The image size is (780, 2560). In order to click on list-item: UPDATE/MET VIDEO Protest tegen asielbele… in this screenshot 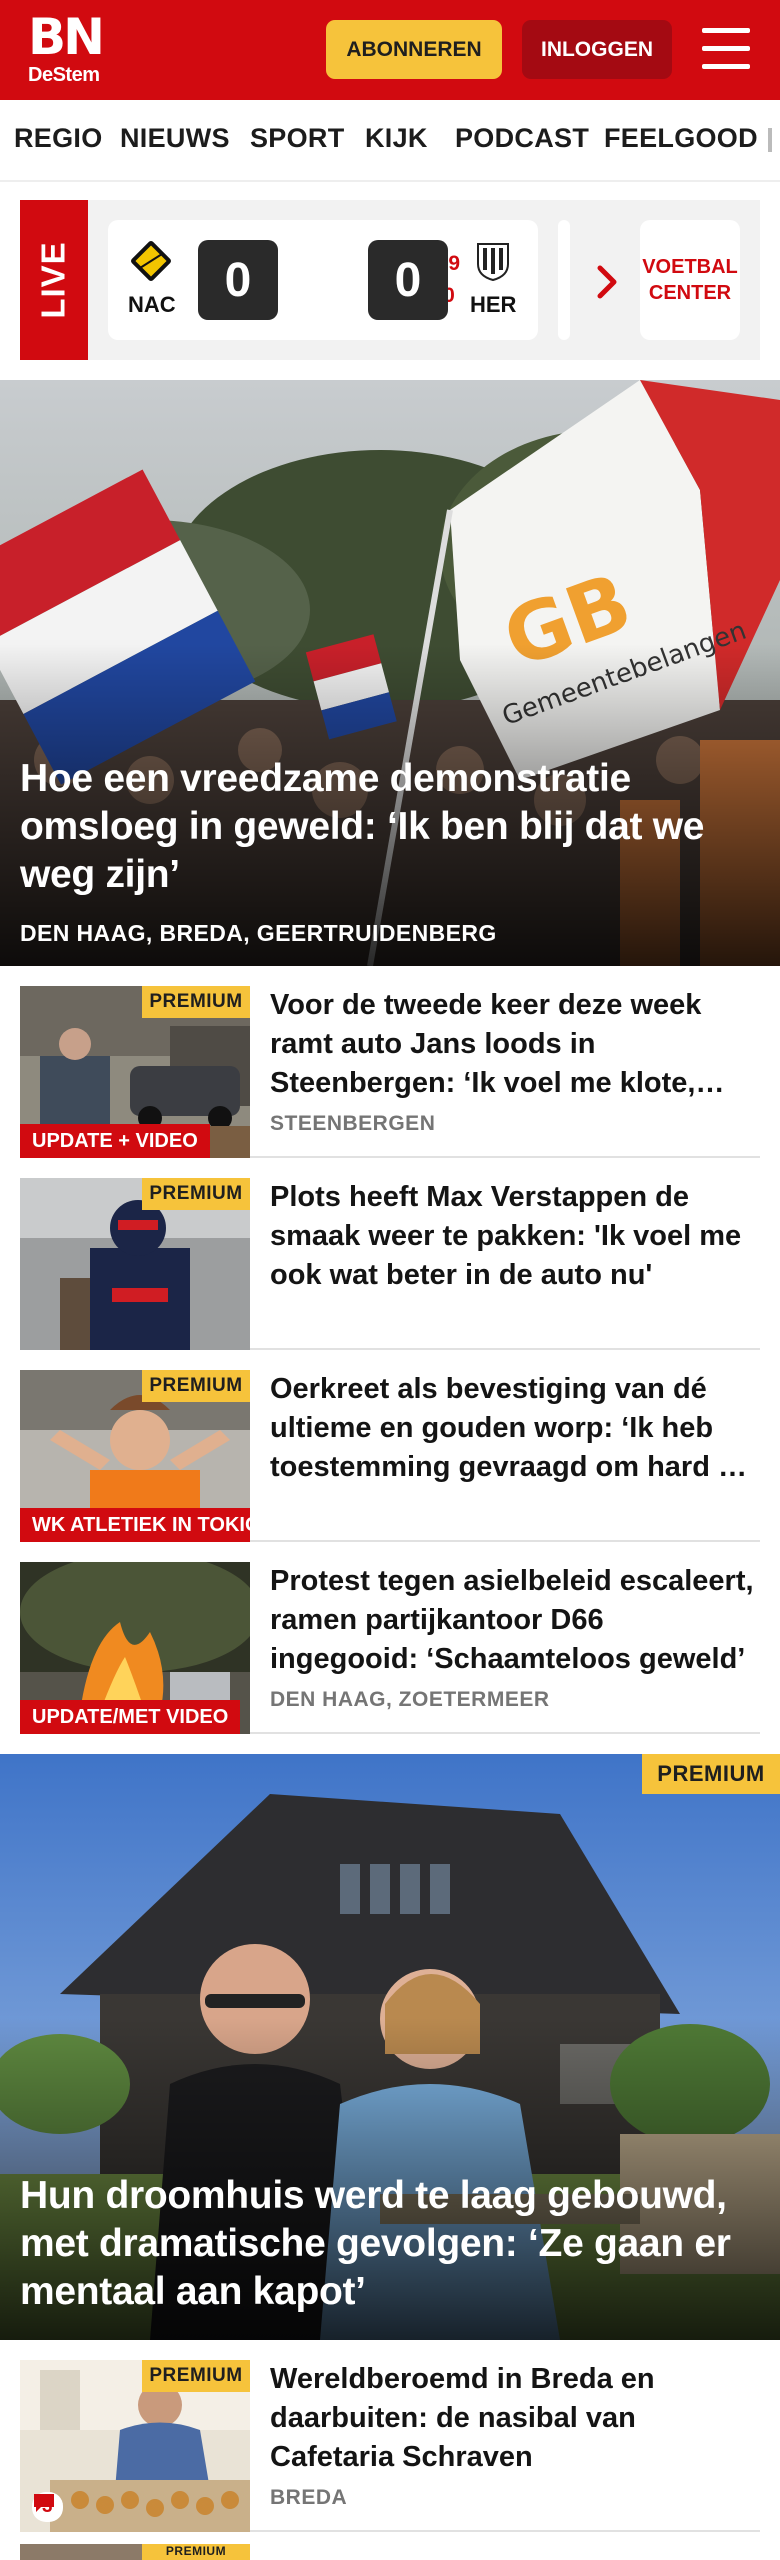, I will do `click(390, 1638)`.